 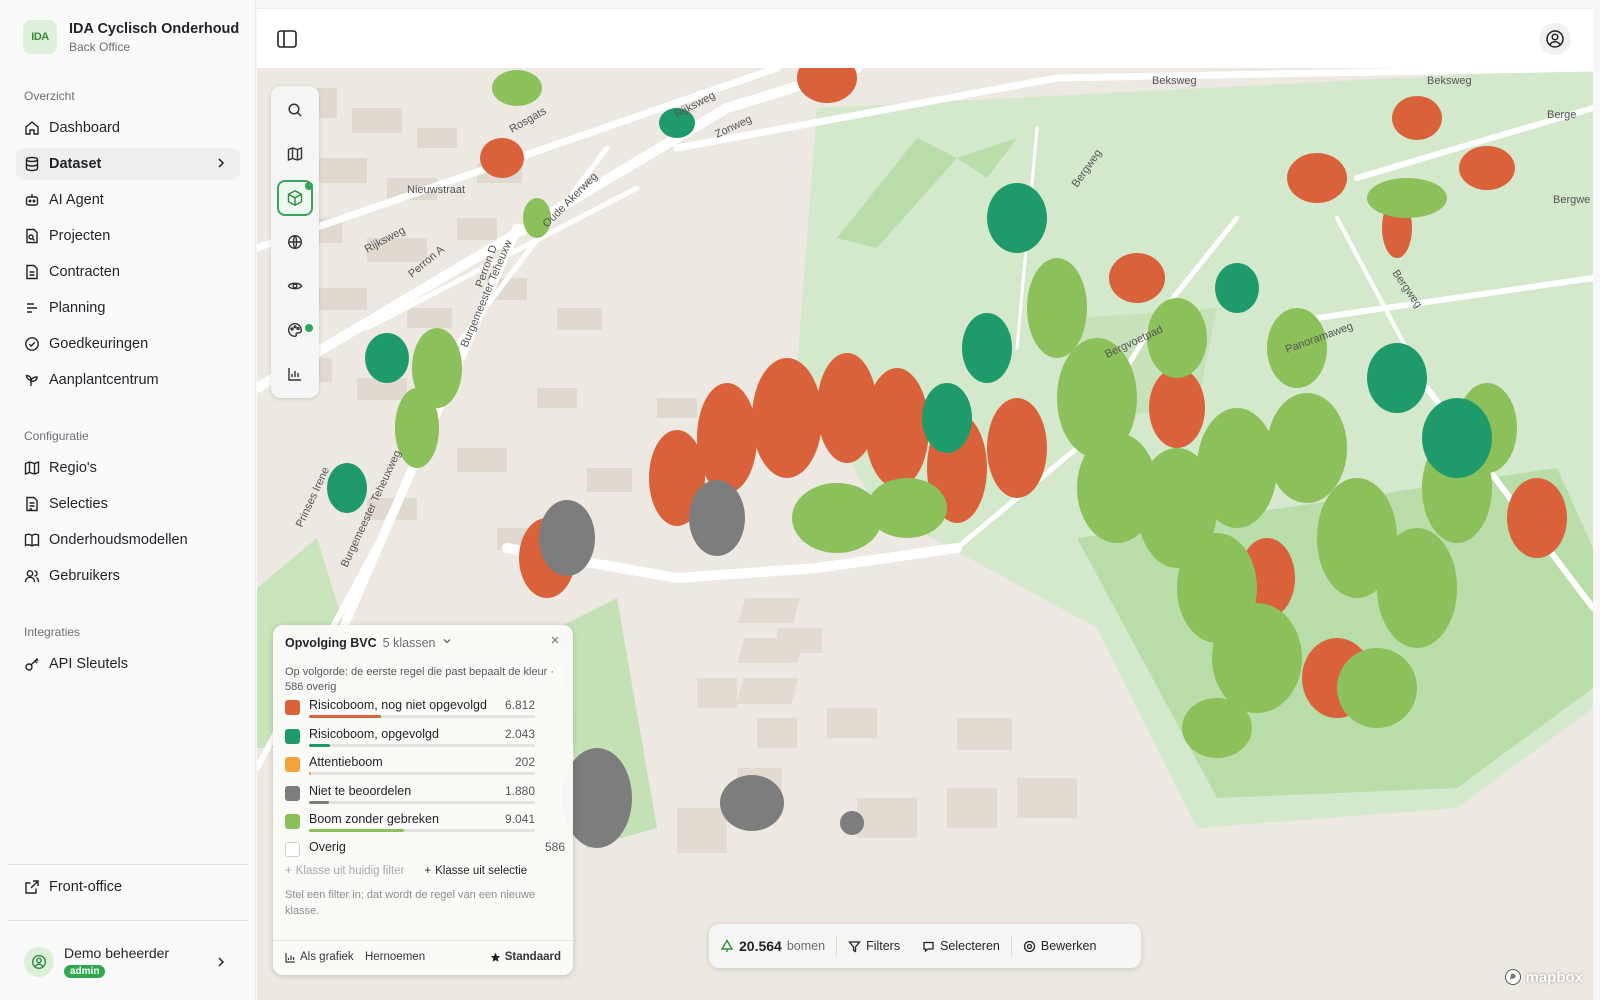 I want to click on legend-value: 202, so click(x=524, y=762).